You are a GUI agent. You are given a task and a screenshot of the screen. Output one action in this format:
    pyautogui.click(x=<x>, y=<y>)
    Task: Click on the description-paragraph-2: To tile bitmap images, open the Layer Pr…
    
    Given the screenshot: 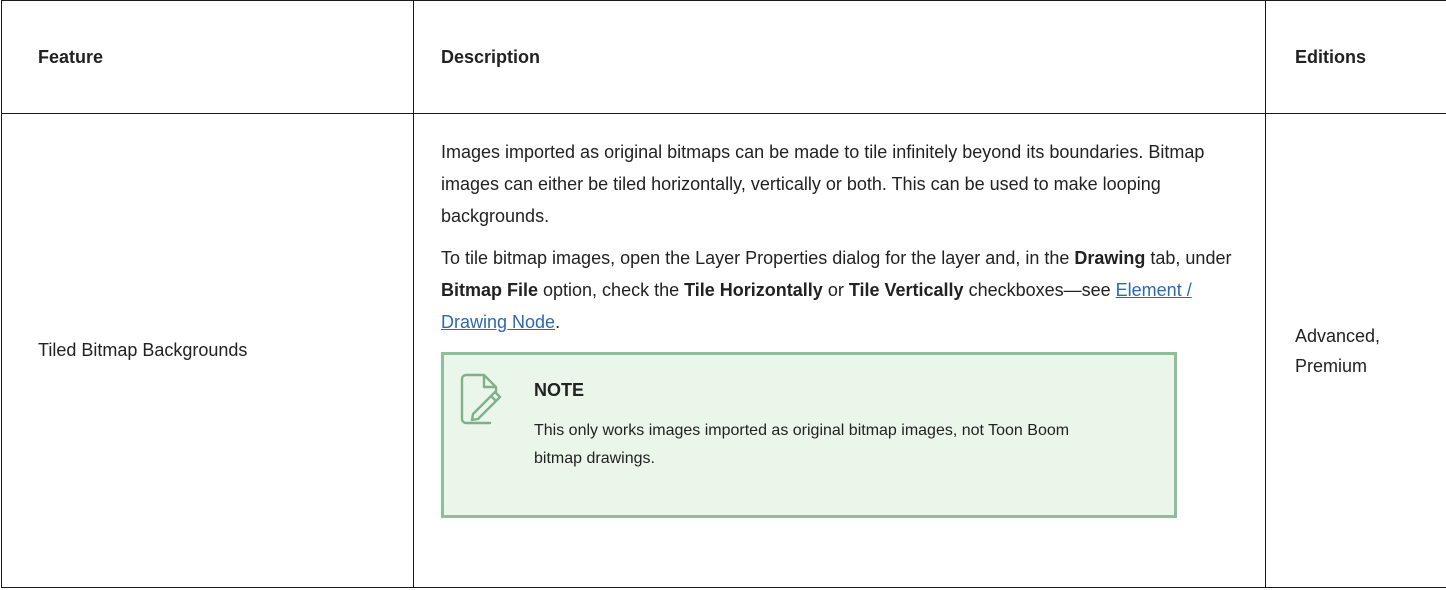 What is the action you would take?
    pyautogui.click(x=840, y=290)
    